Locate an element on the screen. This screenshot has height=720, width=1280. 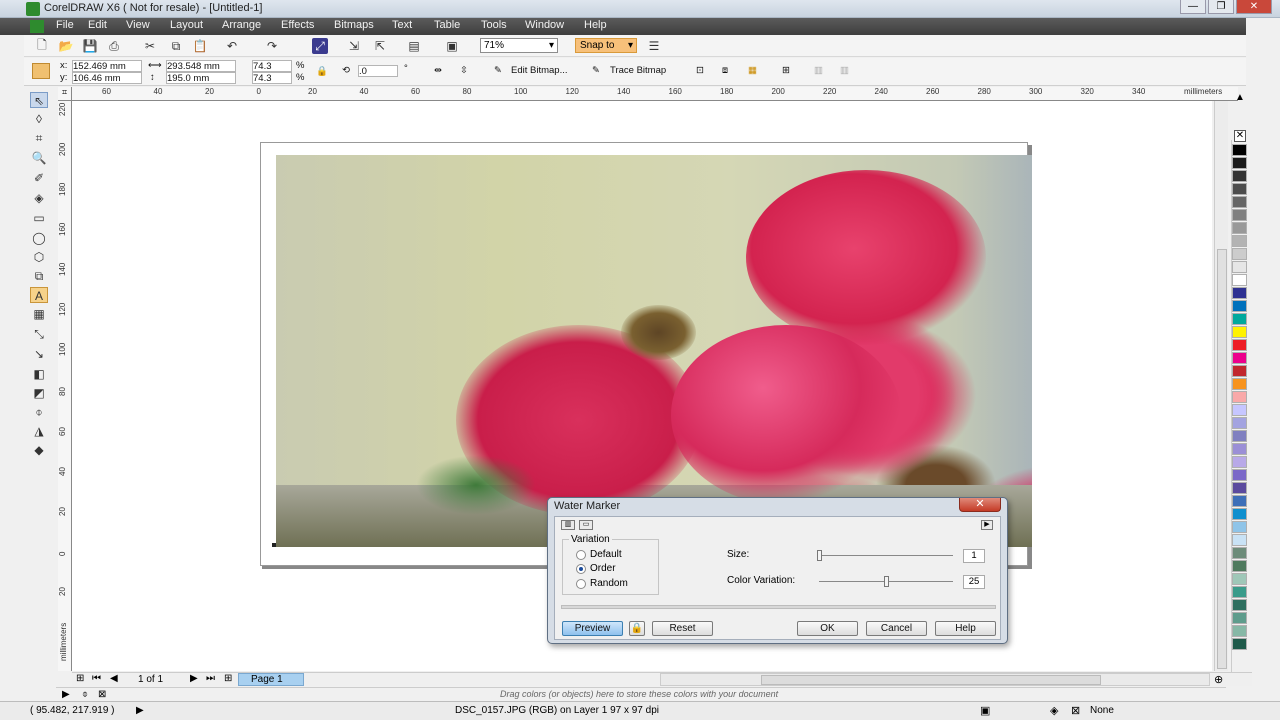
undo-icon: ↶ is located at coordinates (232, 46).